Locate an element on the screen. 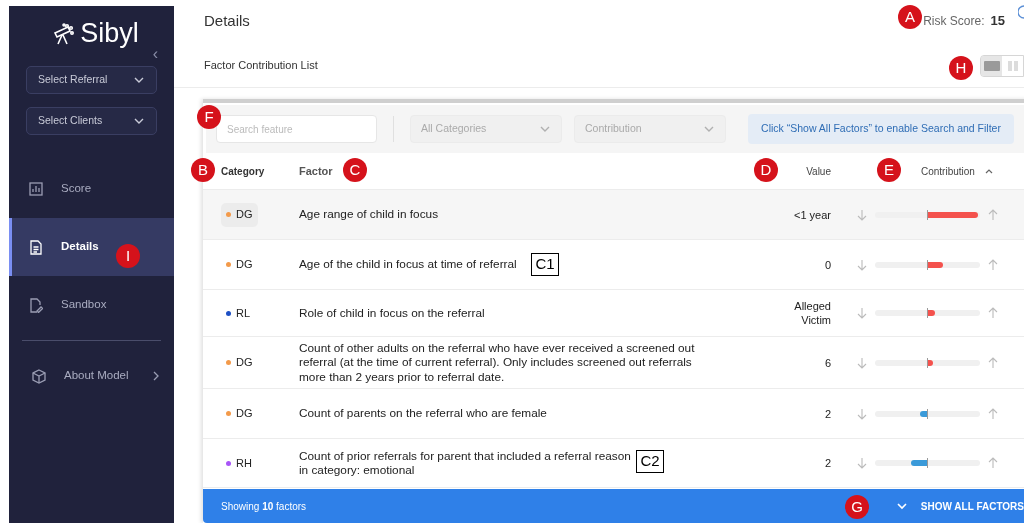 The height and width of the screenshot is (523, 1024). column-header: Value is located at coordinates (818, 171).